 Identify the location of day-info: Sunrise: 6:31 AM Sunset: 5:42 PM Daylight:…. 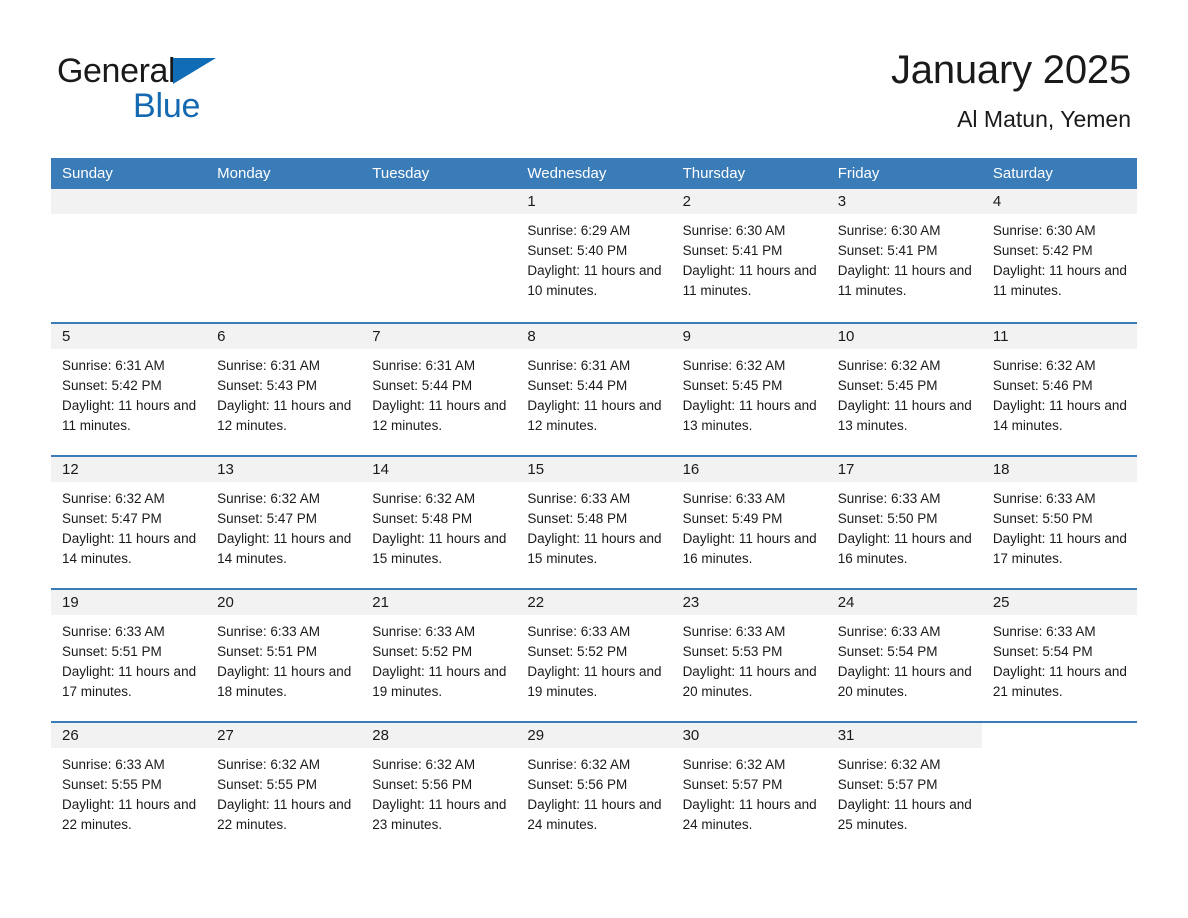
(128, 392).